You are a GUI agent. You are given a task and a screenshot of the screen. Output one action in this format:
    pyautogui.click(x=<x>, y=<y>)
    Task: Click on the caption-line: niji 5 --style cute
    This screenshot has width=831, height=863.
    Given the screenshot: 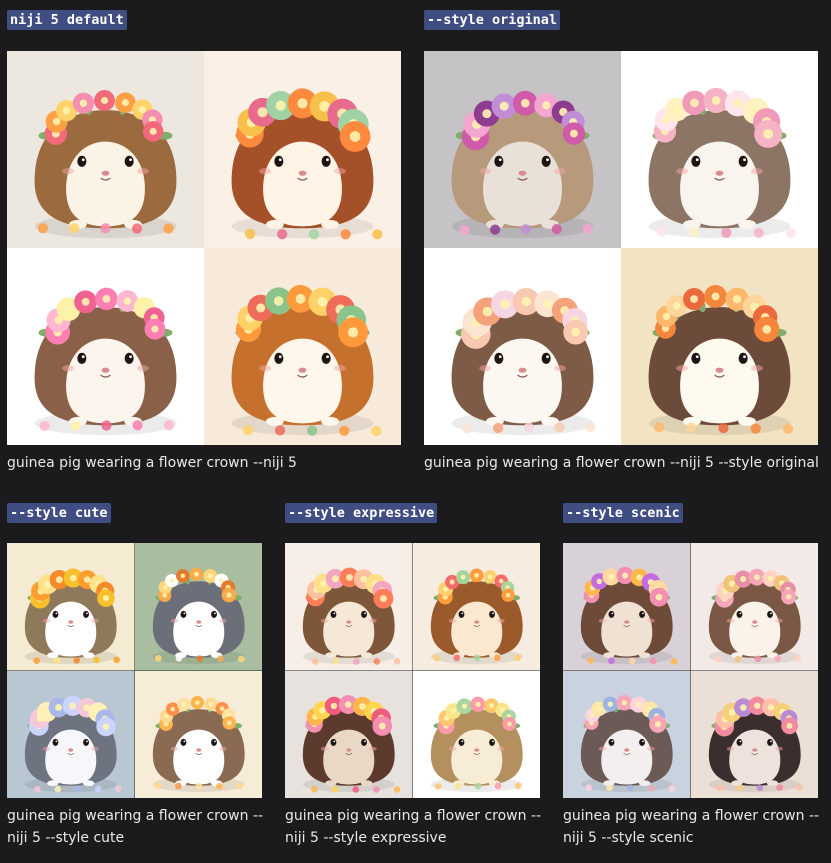 What is the action you would take?
    pyautogui.click(x=66, y=838)
    